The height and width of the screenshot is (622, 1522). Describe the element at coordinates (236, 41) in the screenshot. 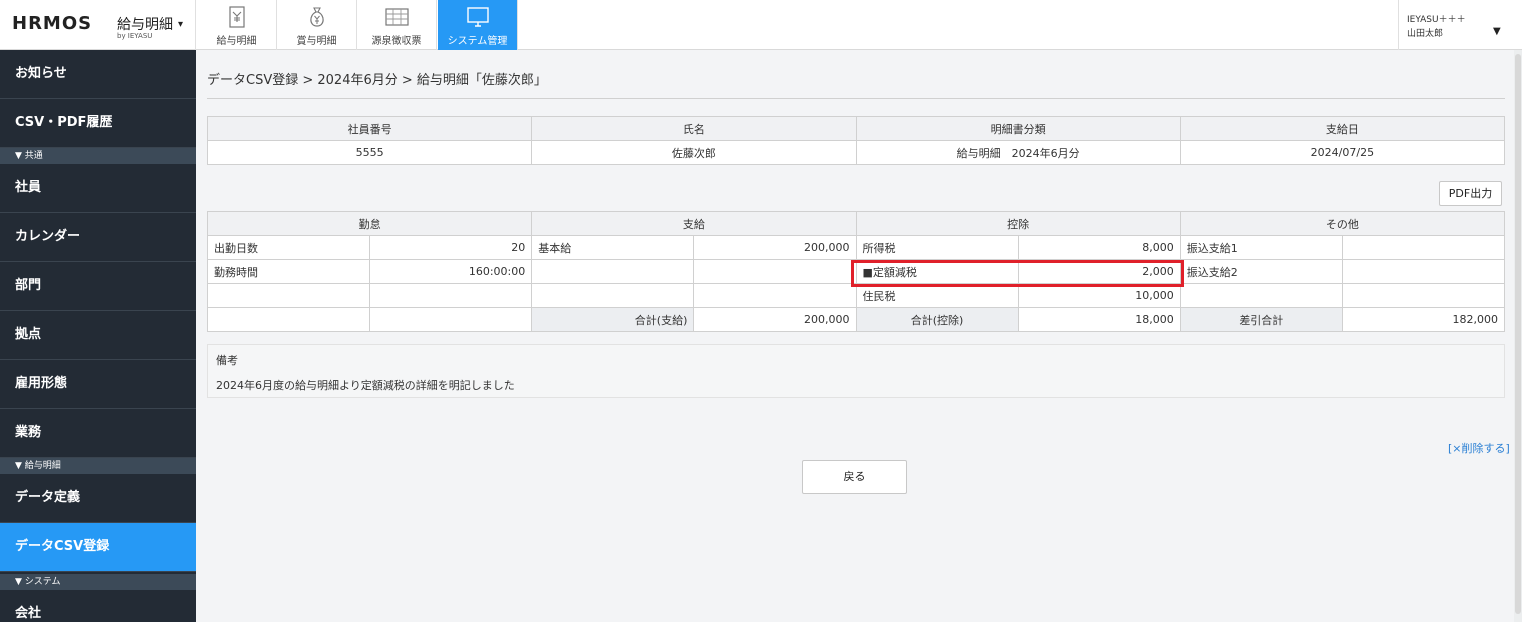

I see `tab-payslip-label: 給与明細` at that location.